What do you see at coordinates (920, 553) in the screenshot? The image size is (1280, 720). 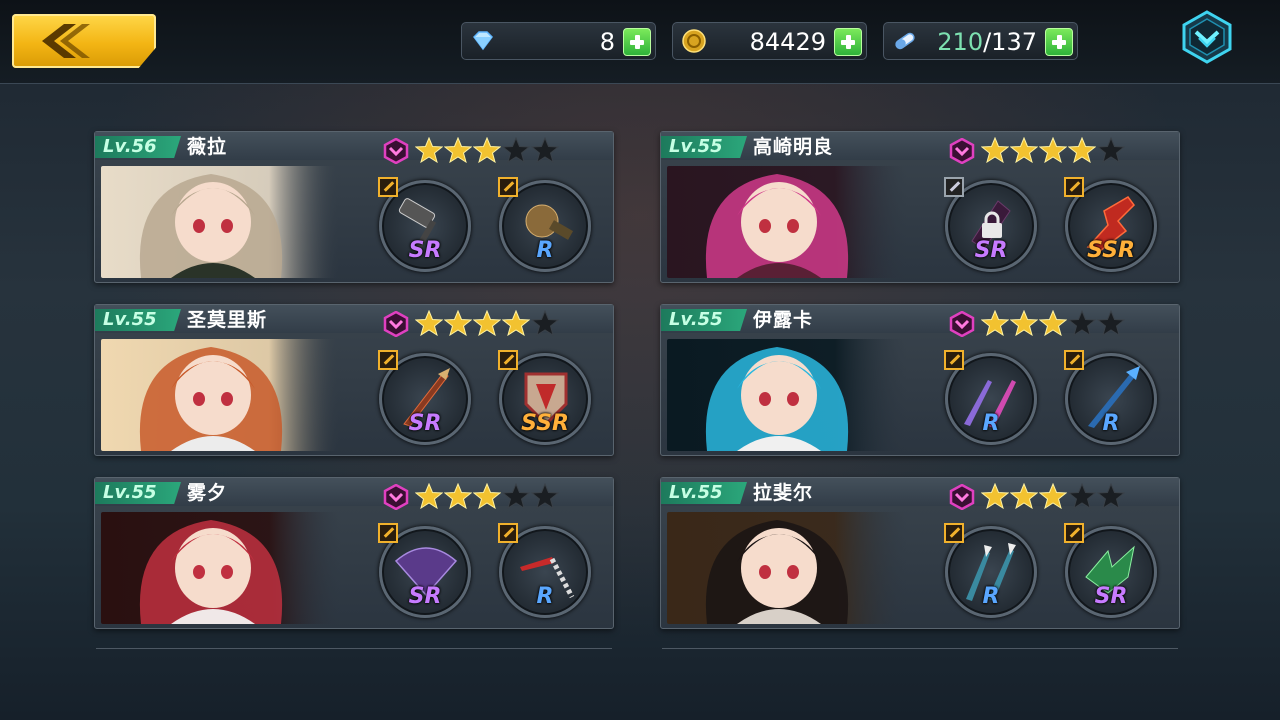 I see `character-card: Lv.55 拉斐尔 R SR` at bounding box center [920, 553].